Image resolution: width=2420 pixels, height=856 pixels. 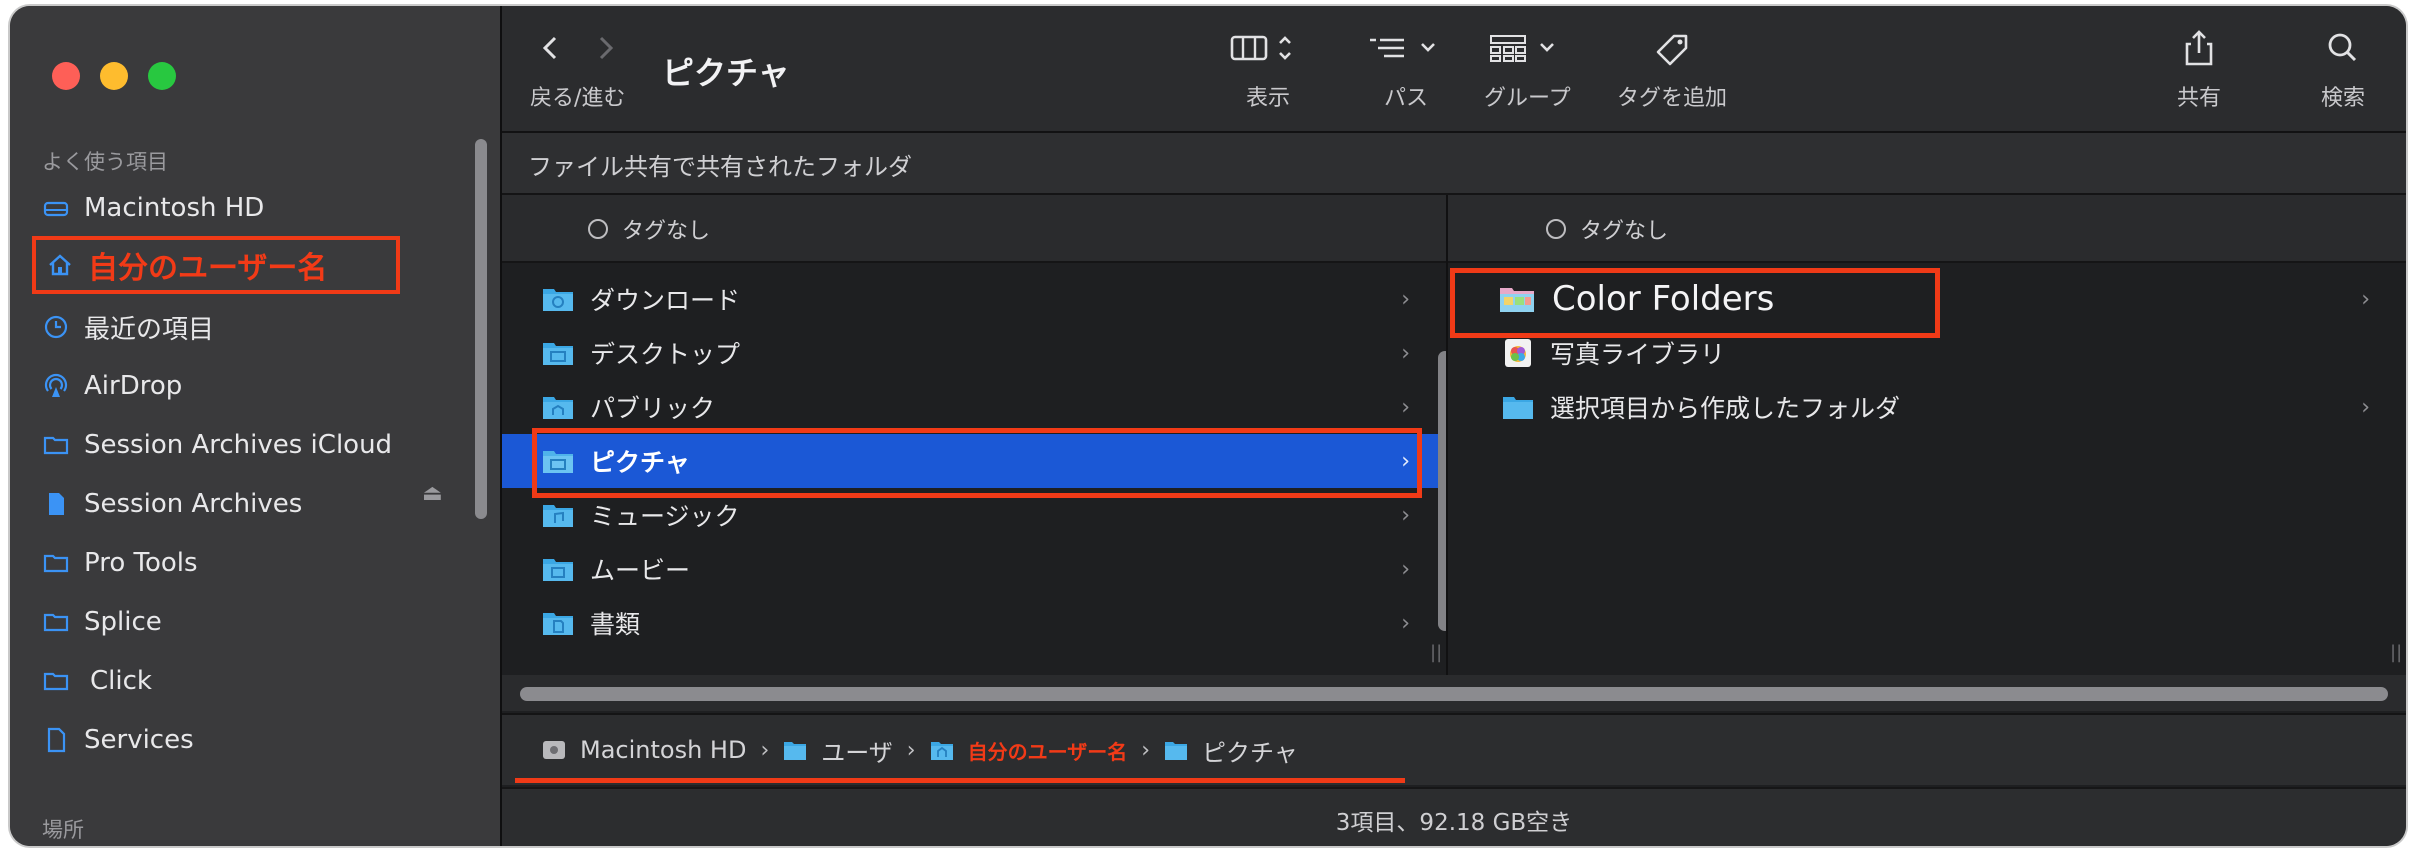 I want to click on sidebar-item-session-archives-icloud: Session Archives iCloud, so click(x=217, y=445).